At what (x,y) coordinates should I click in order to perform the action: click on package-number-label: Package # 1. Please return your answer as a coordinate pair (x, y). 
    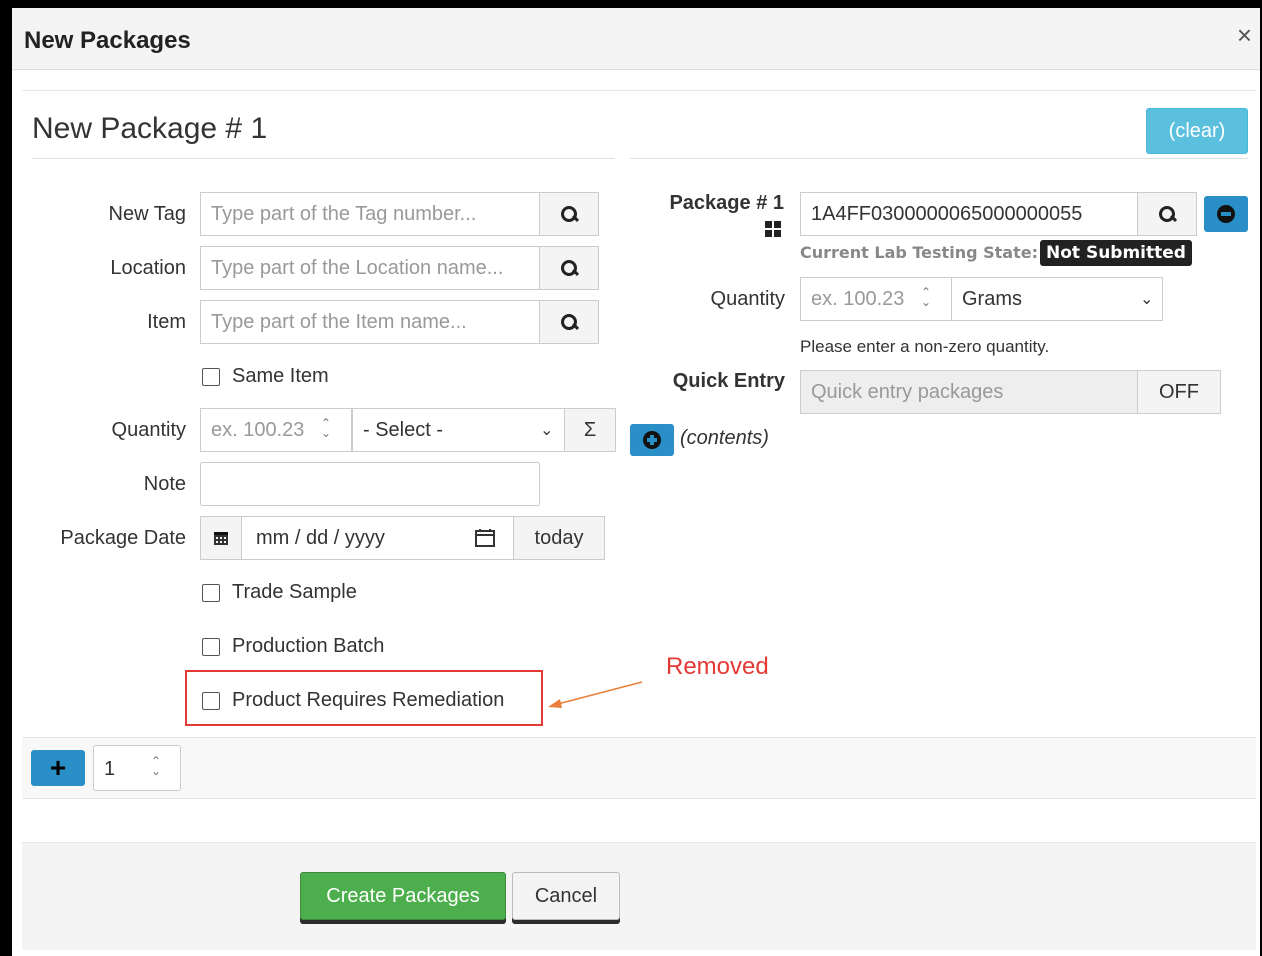
    Looking at the image, I should click on (726, 203).